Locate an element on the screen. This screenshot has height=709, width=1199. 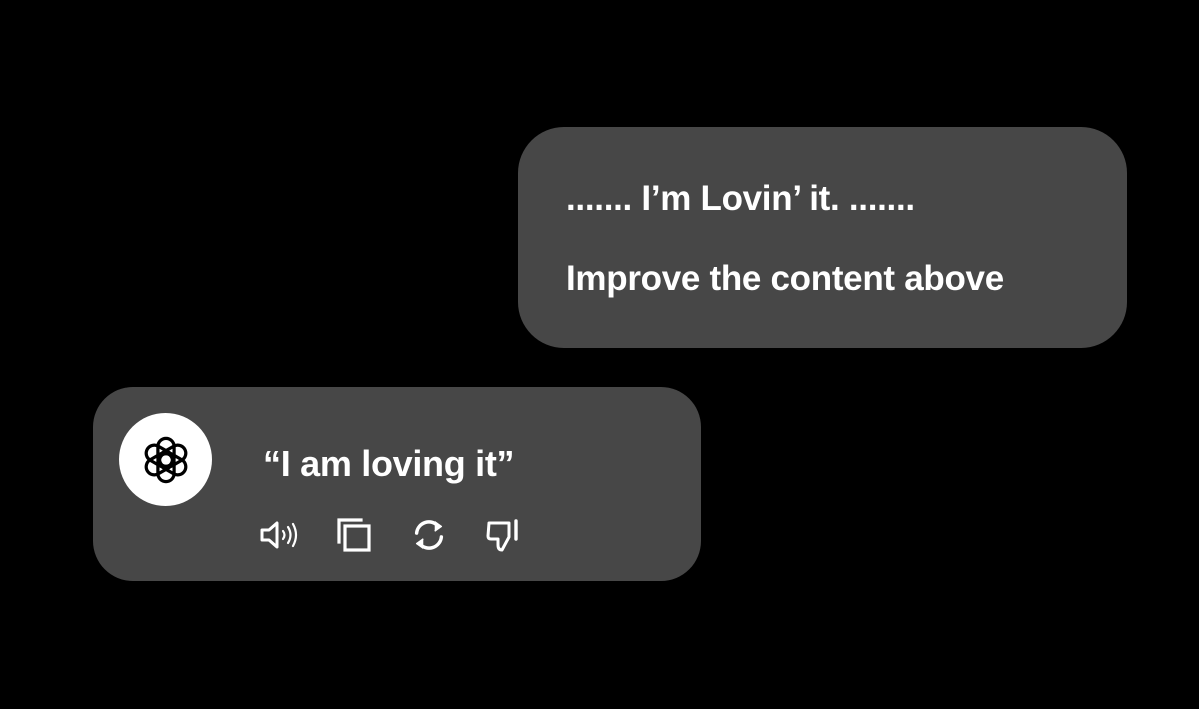
user-message-line-2: Improve the content above is located at coordinates (785, 278).